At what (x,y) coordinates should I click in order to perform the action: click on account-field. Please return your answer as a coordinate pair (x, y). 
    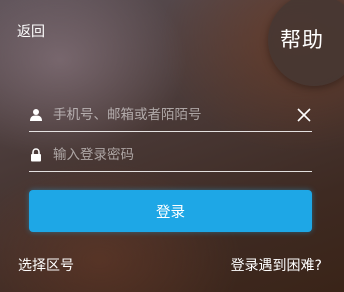
    Looking at the image, I should click on (170, 115).